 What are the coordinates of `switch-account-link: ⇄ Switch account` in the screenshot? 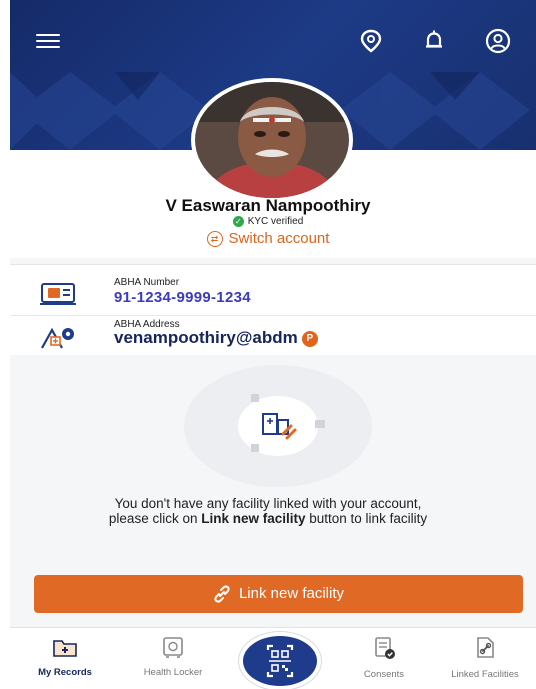 It's located at (273, 239).